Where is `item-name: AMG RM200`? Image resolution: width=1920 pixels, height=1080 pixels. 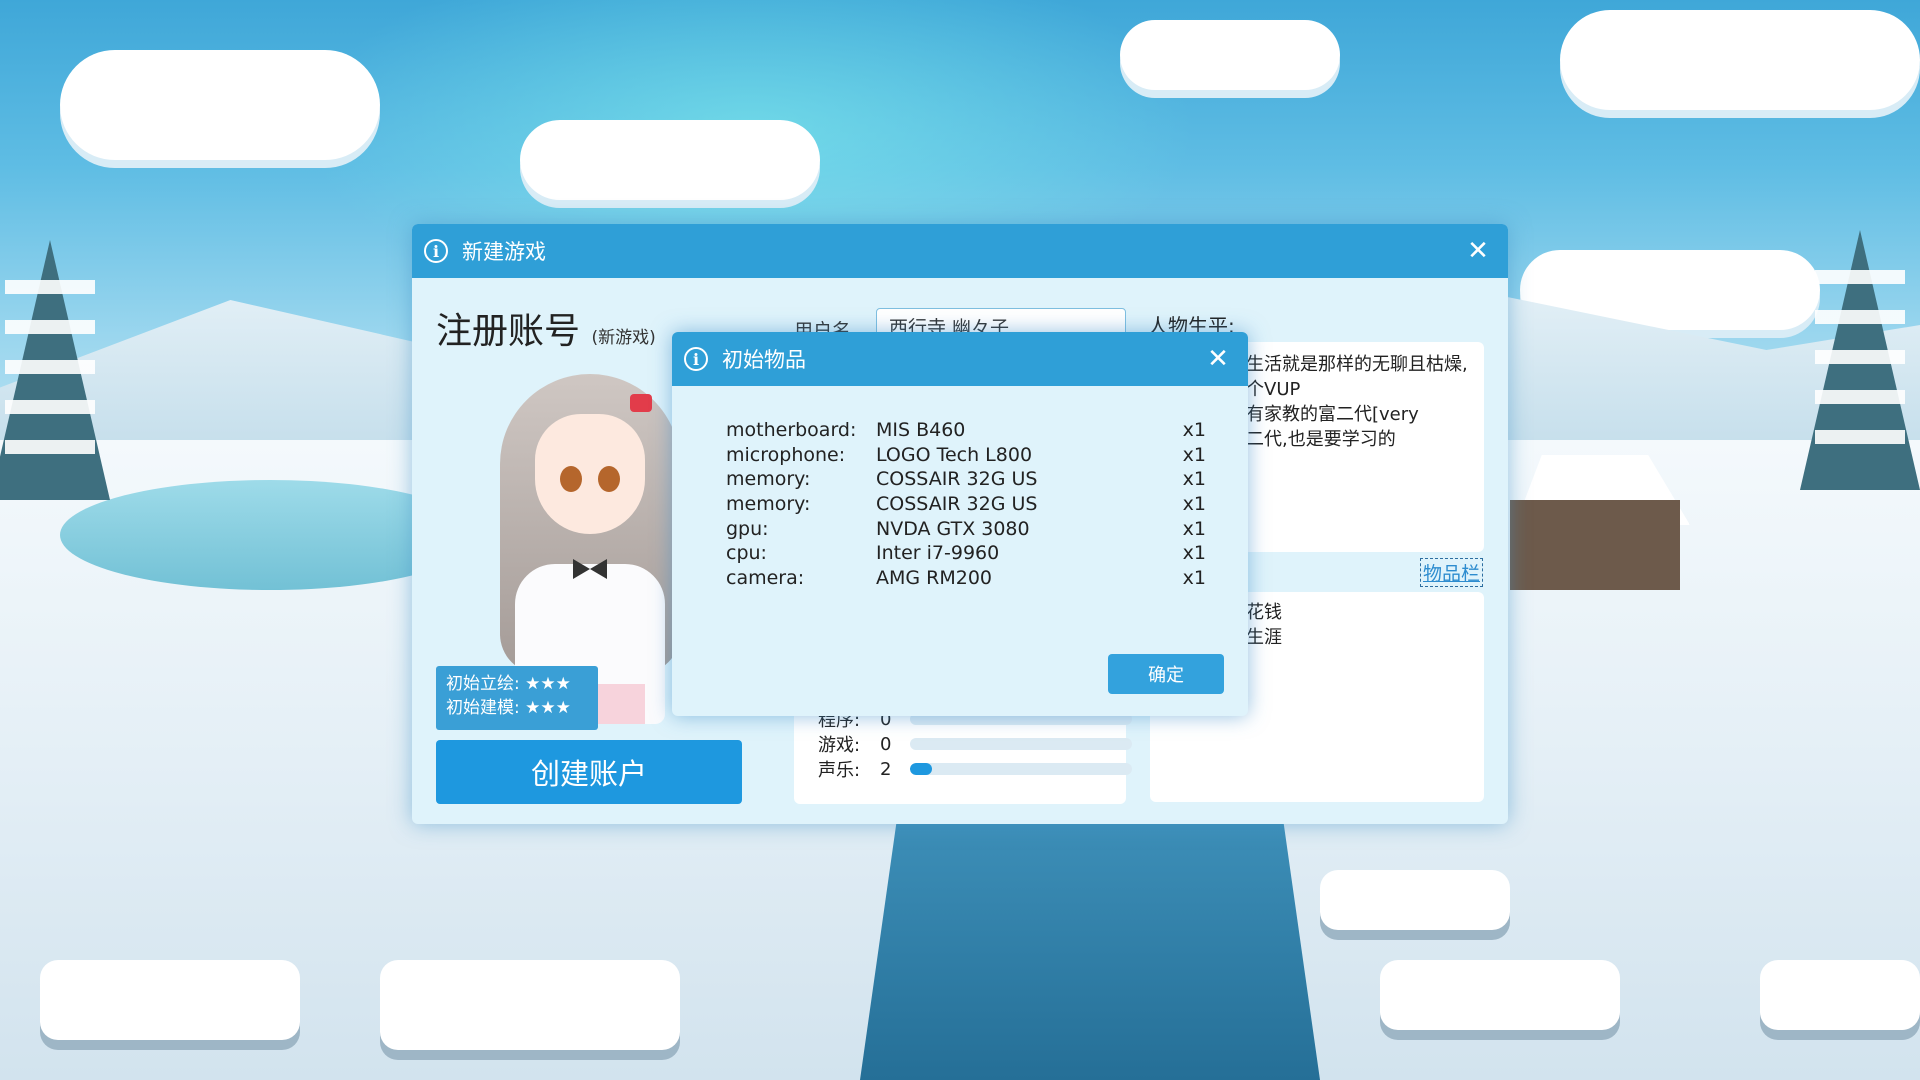 item-name: AMG RM200 is located at coordinates (934, 578).